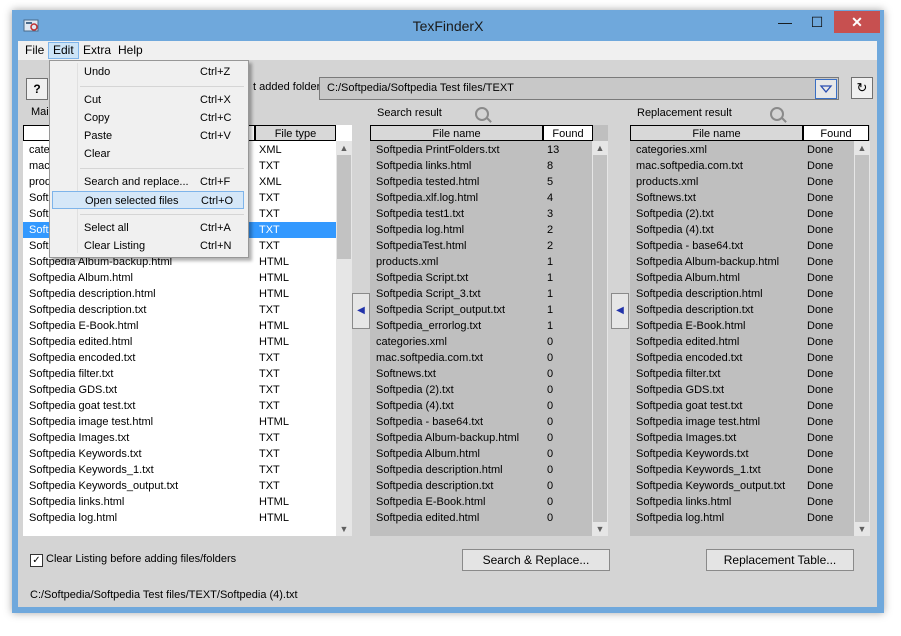 The height and width of the screenshot is (636, 901). Describe the element at coordinates (481, 150) in the screenshot. I see `search-result-row: Softpedia PrintFolders.txt 13` at that location.